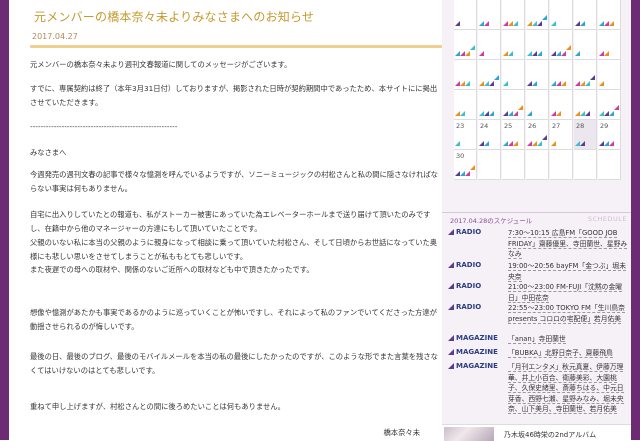 The width and height of the screenshot is (640, 441). What do you see at coordinates (508, 126) in the screenshot?
I see `calendar-day-number: 25` at bounding box center [508, 126].